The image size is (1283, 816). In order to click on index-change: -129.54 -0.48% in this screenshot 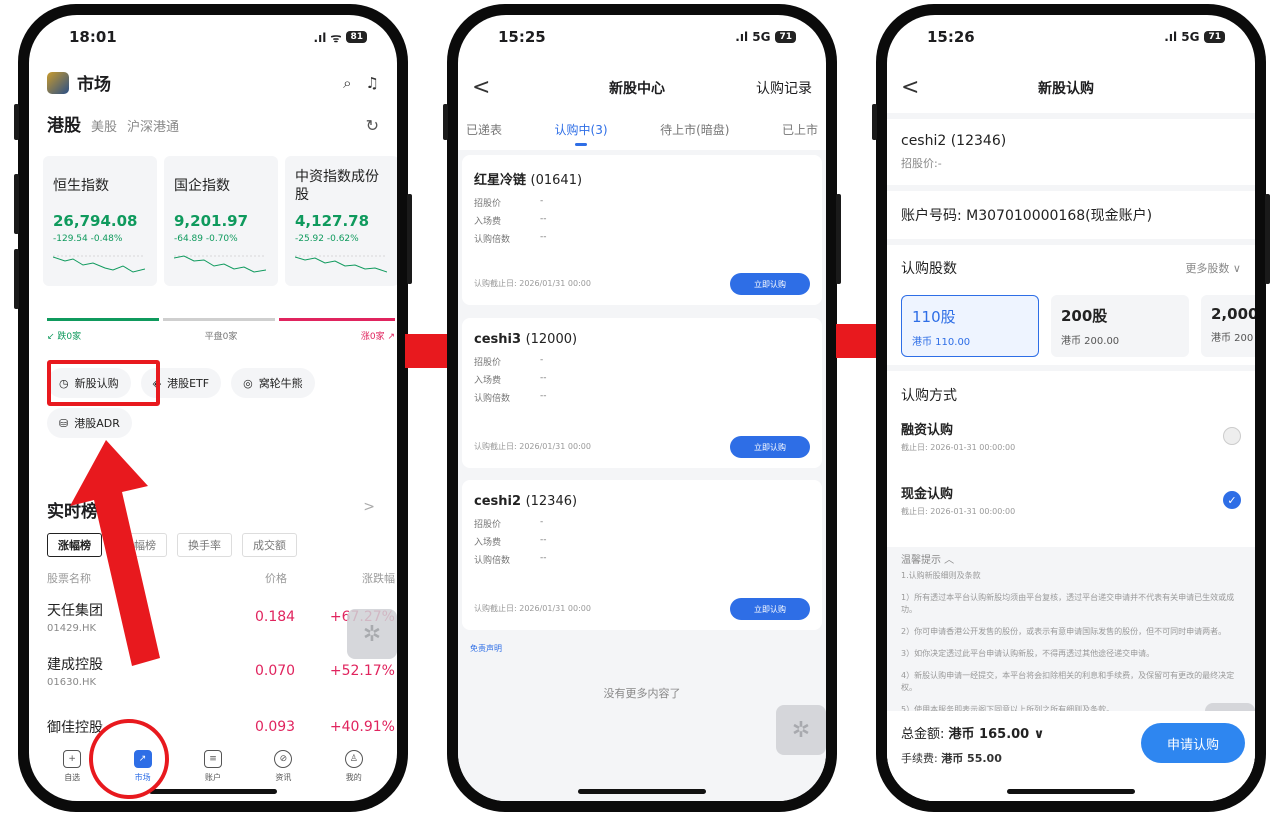, I will do `click(88, 239)`.